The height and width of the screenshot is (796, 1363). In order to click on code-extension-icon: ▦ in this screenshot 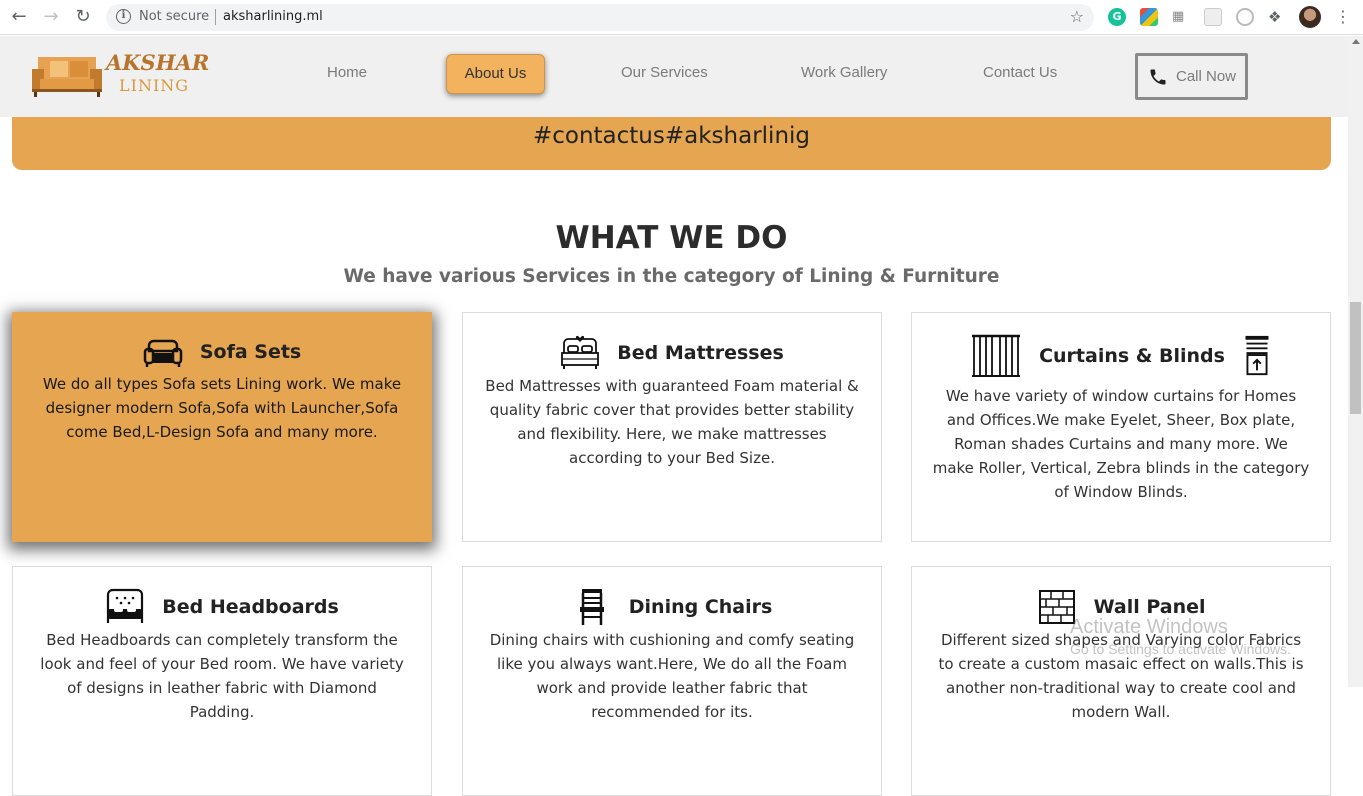, I will do `click(1181, 17)`.